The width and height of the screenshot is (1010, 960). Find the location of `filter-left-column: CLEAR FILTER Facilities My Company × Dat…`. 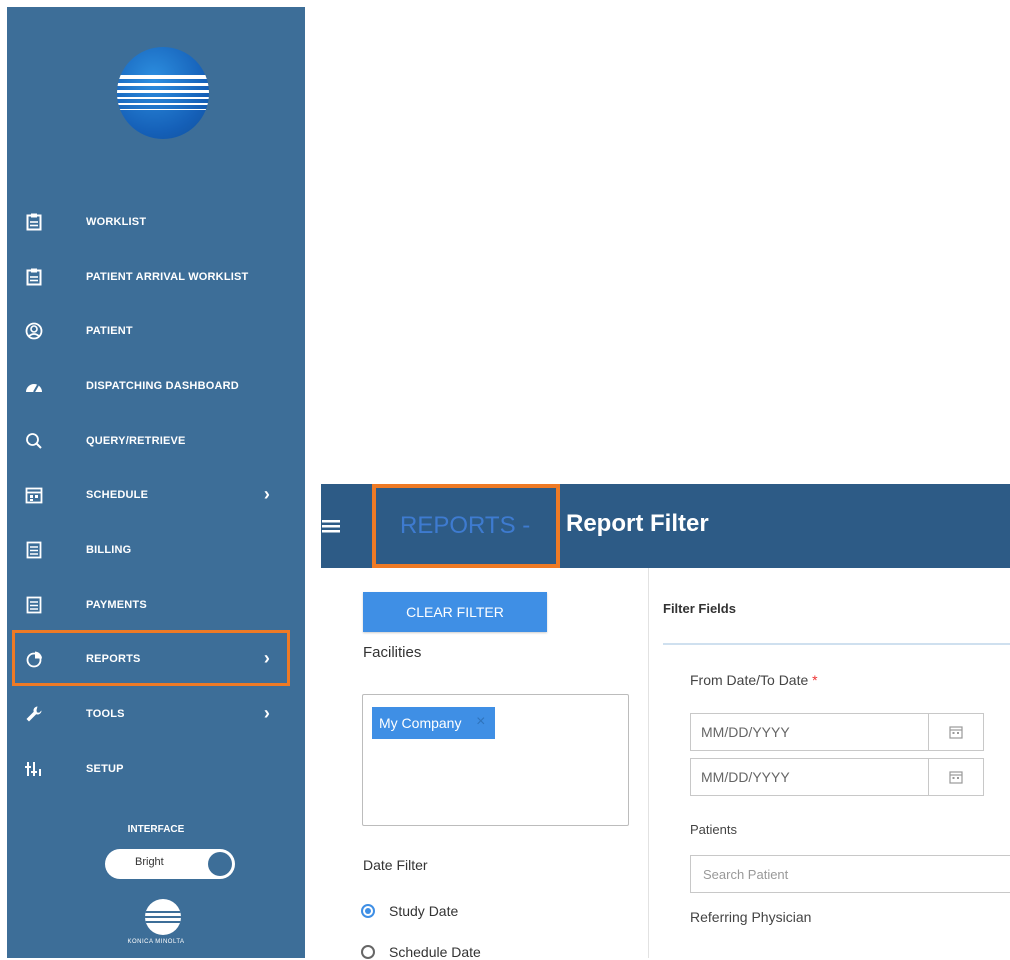

filter-left-column: CLEAR FILTER Facilities My Company × Dat… is located at coordinates (485, 764).